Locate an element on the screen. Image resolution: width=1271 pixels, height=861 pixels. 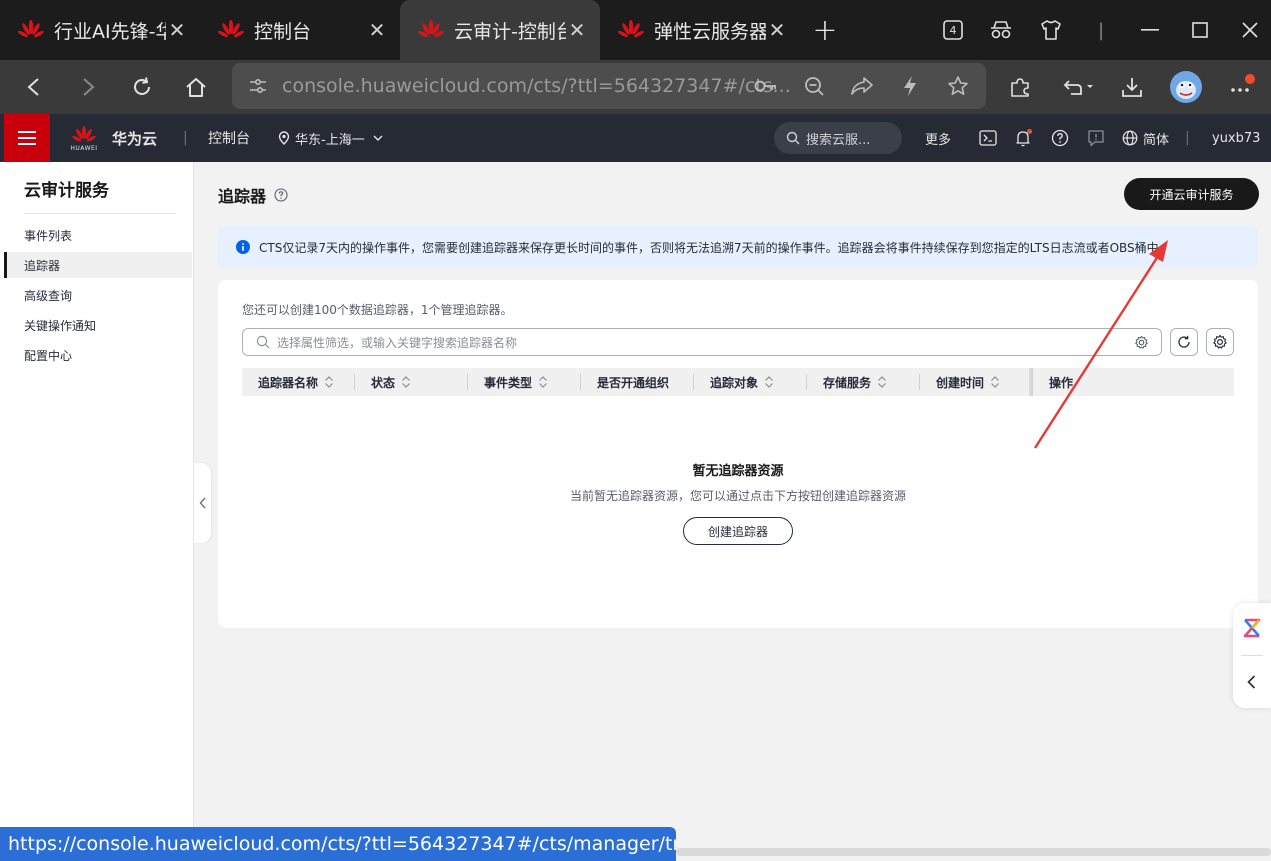
enable-cts-button: 开通云审计服务 is located at coordinates (1191, 194).